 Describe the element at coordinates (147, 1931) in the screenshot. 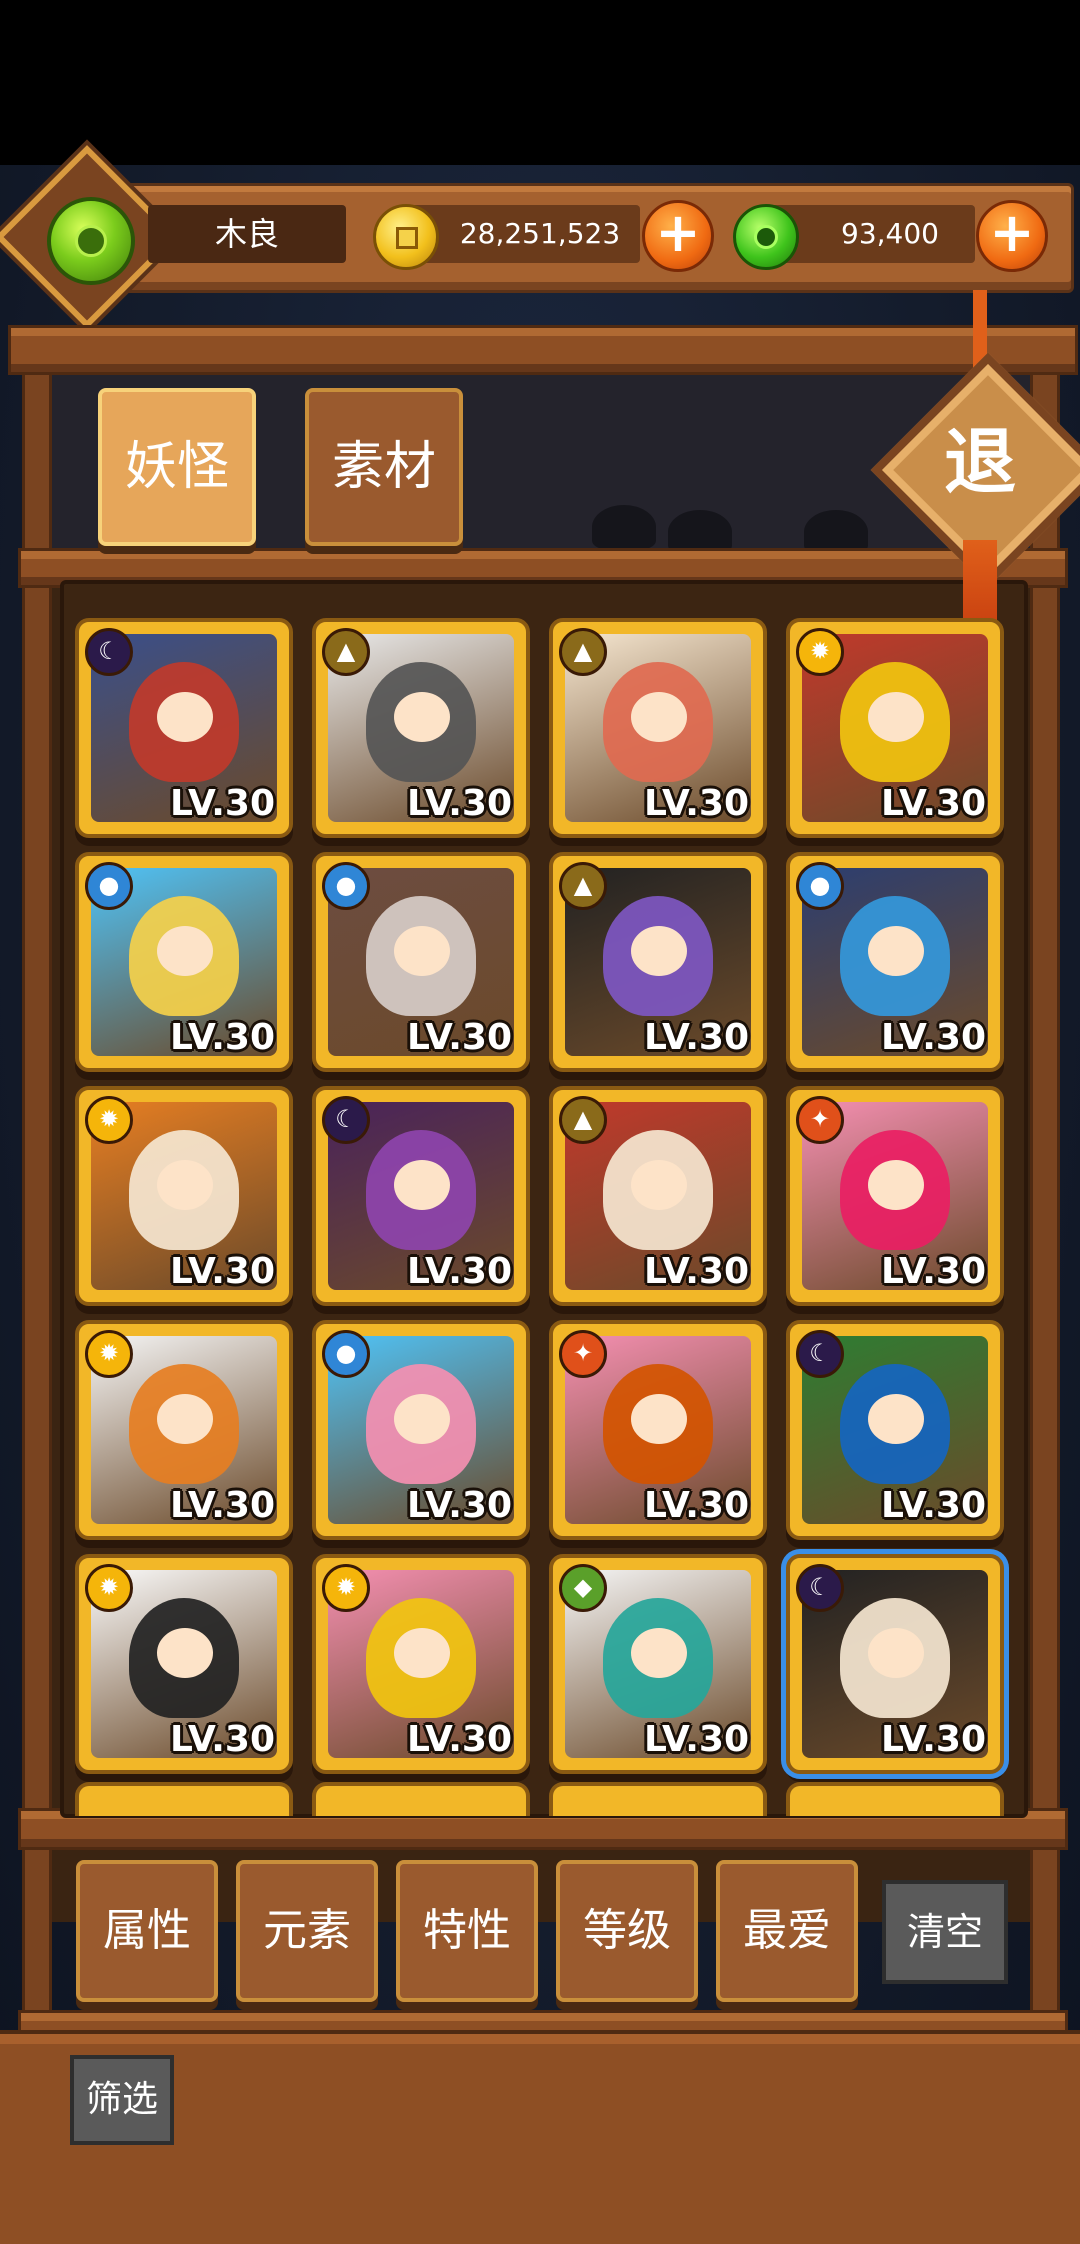

I see `filter-attribute-button: 属性` at that location.